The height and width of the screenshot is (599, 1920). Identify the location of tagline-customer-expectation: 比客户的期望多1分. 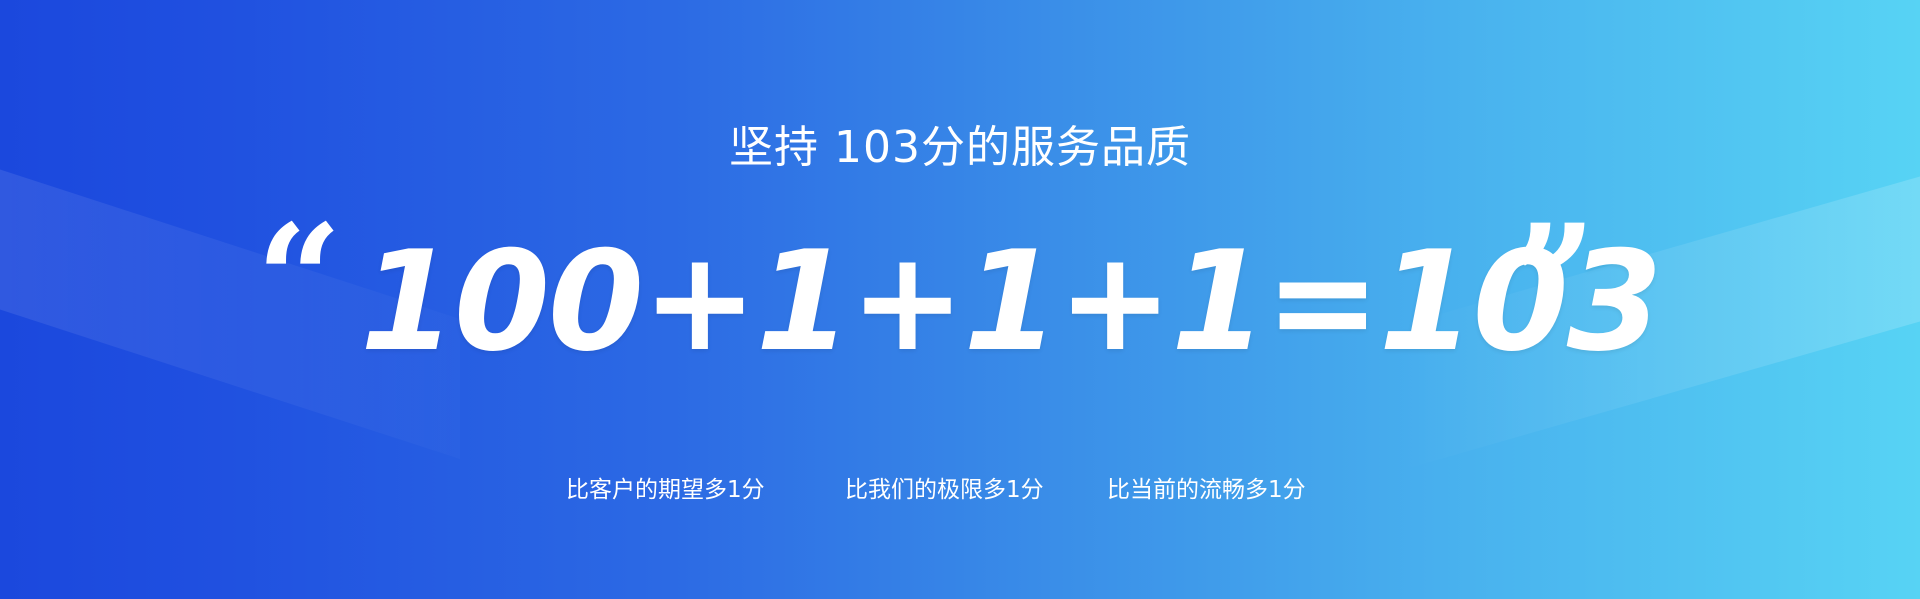
(665, 490).